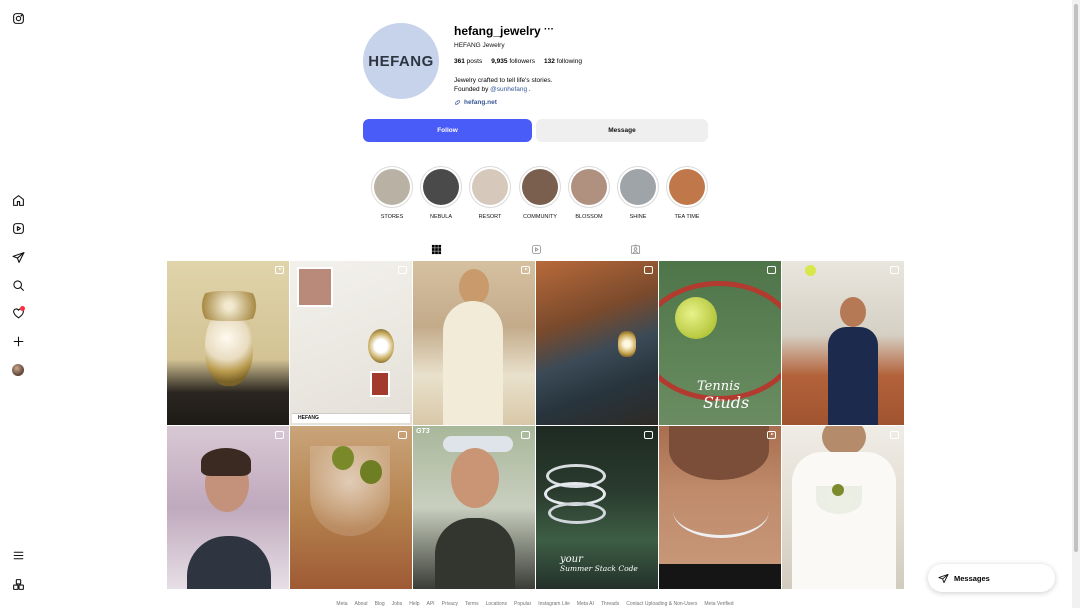  Describe the element at coordinates (315, 287) in the screenshot. I see `post-photo-shape` at that location.